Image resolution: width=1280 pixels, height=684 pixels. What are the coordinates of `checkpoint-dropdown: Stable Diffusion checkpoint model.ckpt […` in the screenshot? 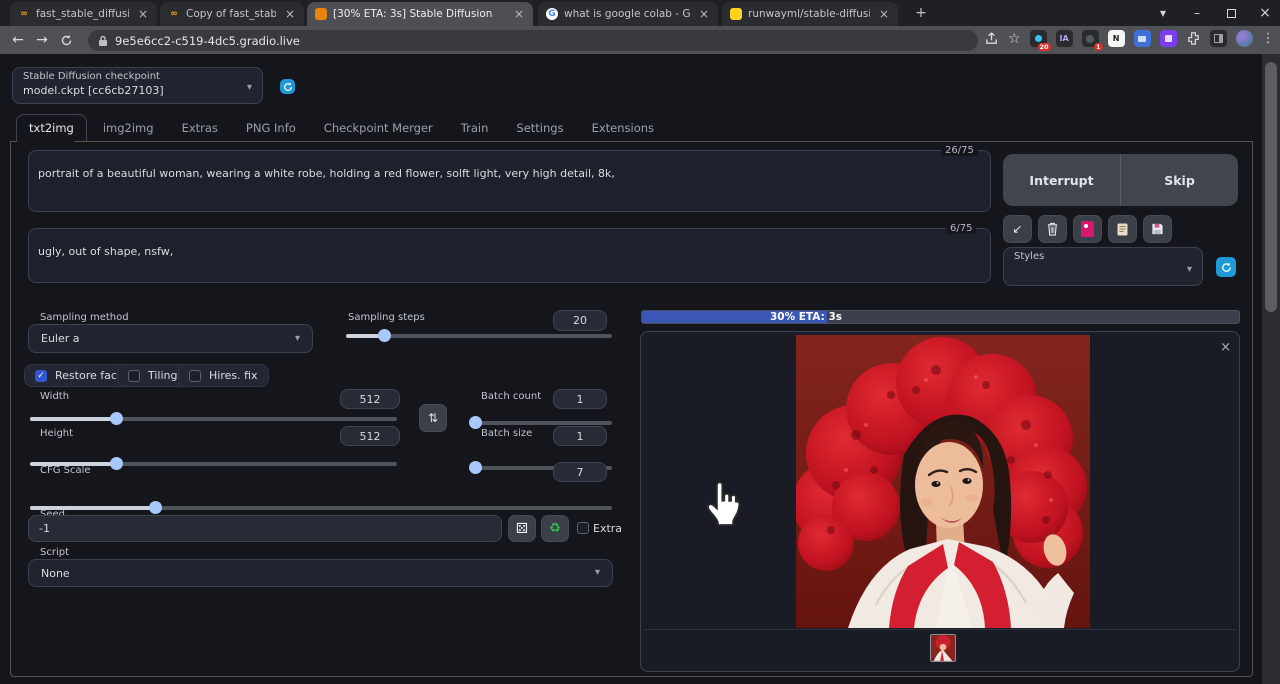 It's located at (137, 85).